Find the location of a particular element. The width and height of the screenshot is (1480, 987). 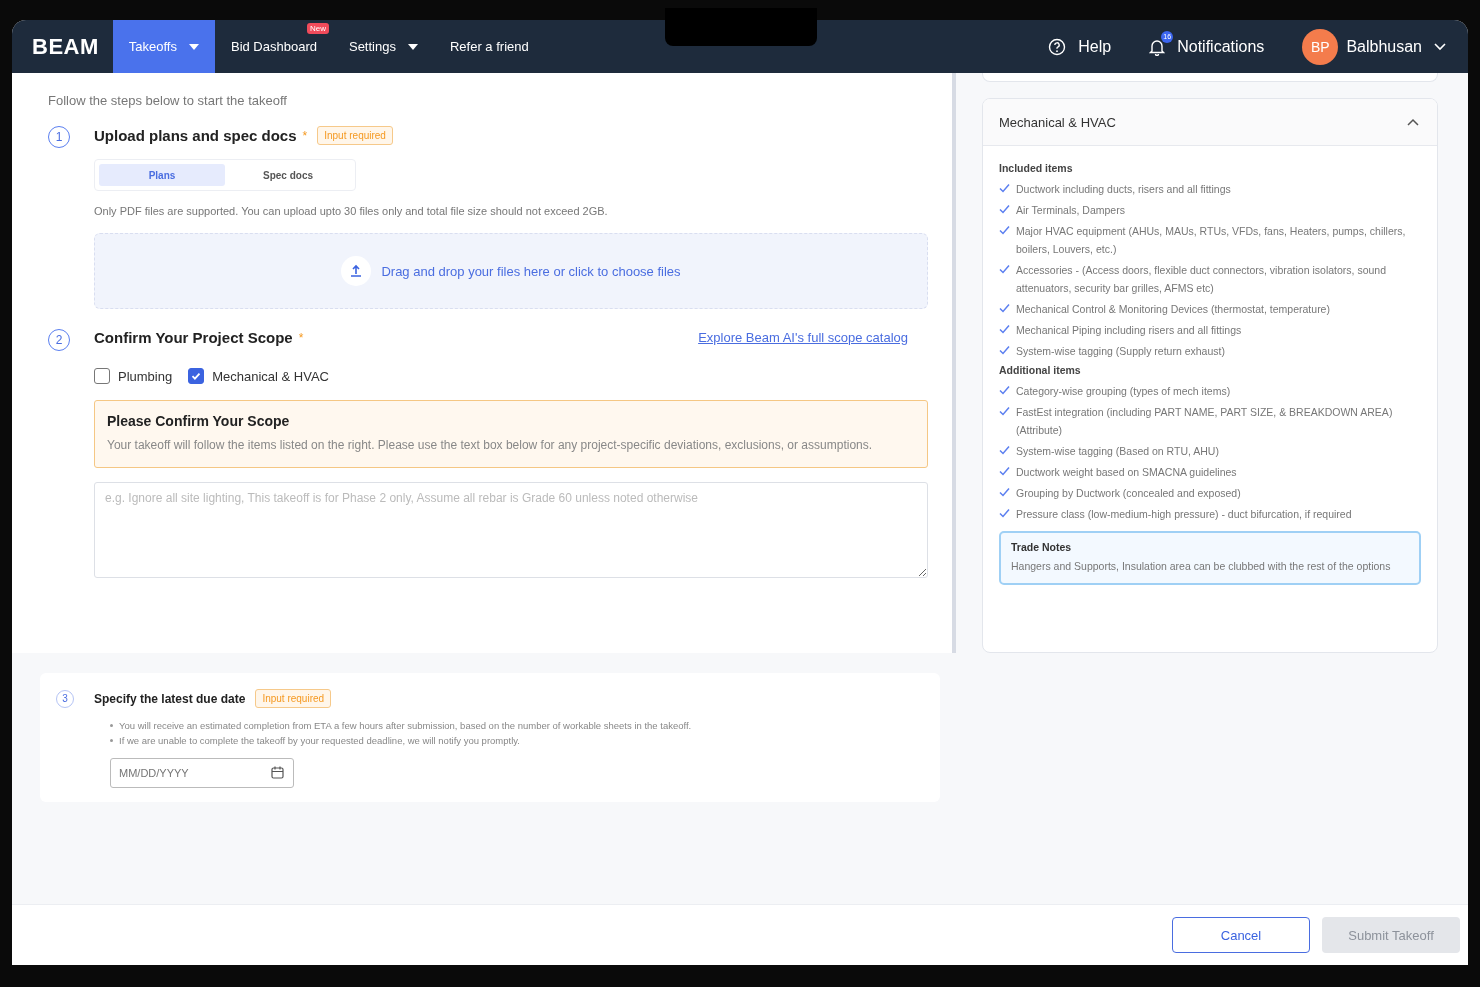

scope-item: Accessories - (Access doors, flexible duct connectors, vibration isolators, sound attenuators, security bar grilles, AFMS etc) is located at coordinates (1201, 279).